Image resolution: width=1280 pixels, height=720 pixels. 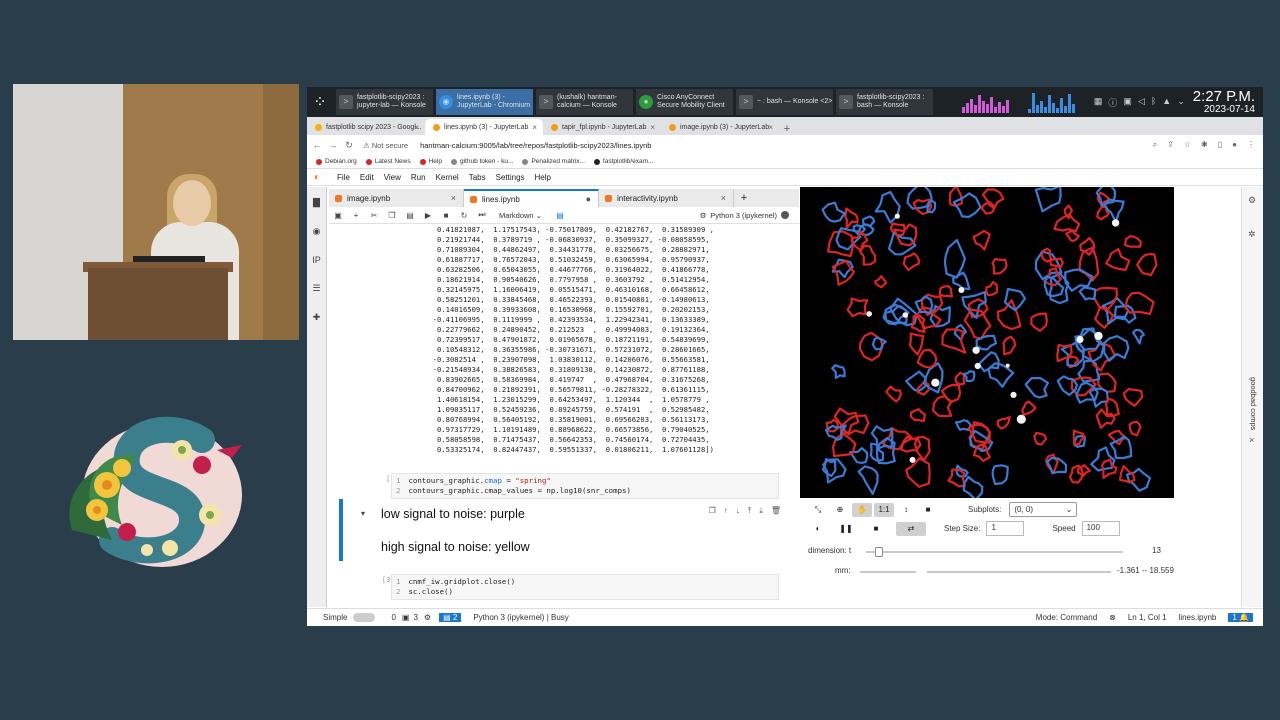 What do you see at coordinates (712, 511) in the screenshot?
I see `duplicate-icon: ❐` at bounding box center [712, 511].